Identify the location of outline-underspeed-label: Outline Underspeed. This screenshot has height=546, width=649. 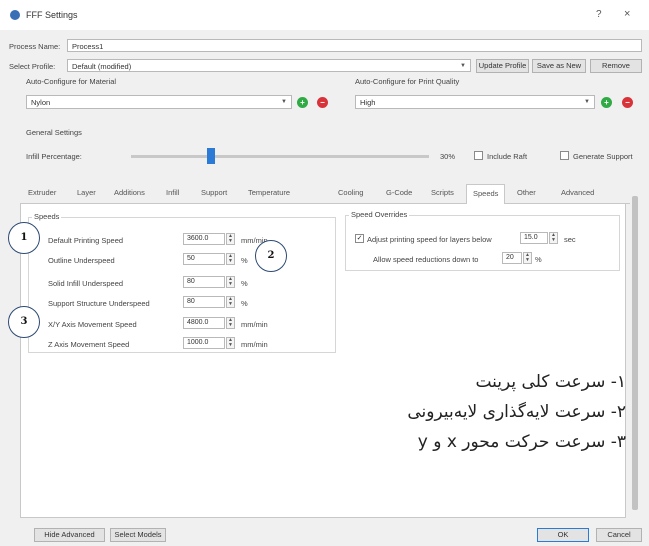
(81, 260).